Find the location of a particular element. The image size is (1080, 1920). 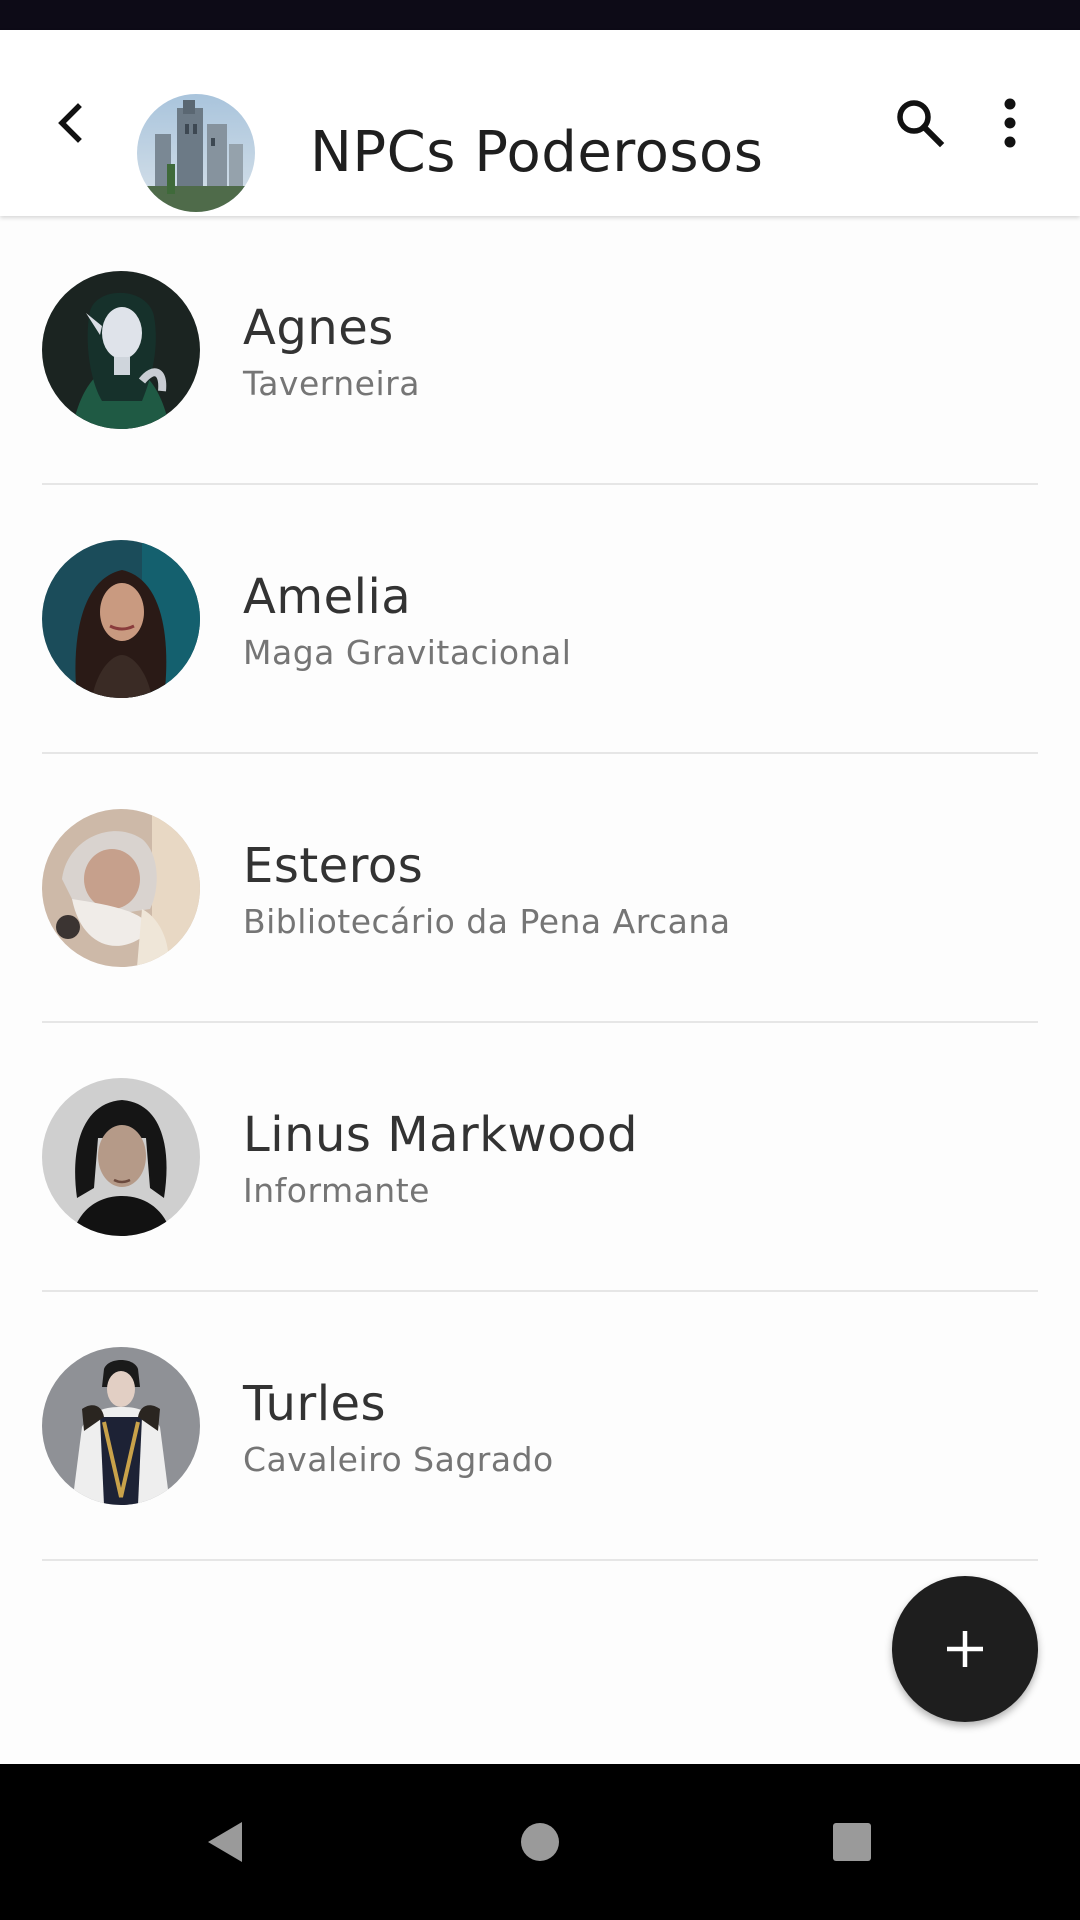

npc-role: Cavaleiro Sagrado is located at coordinates (398, 1459).